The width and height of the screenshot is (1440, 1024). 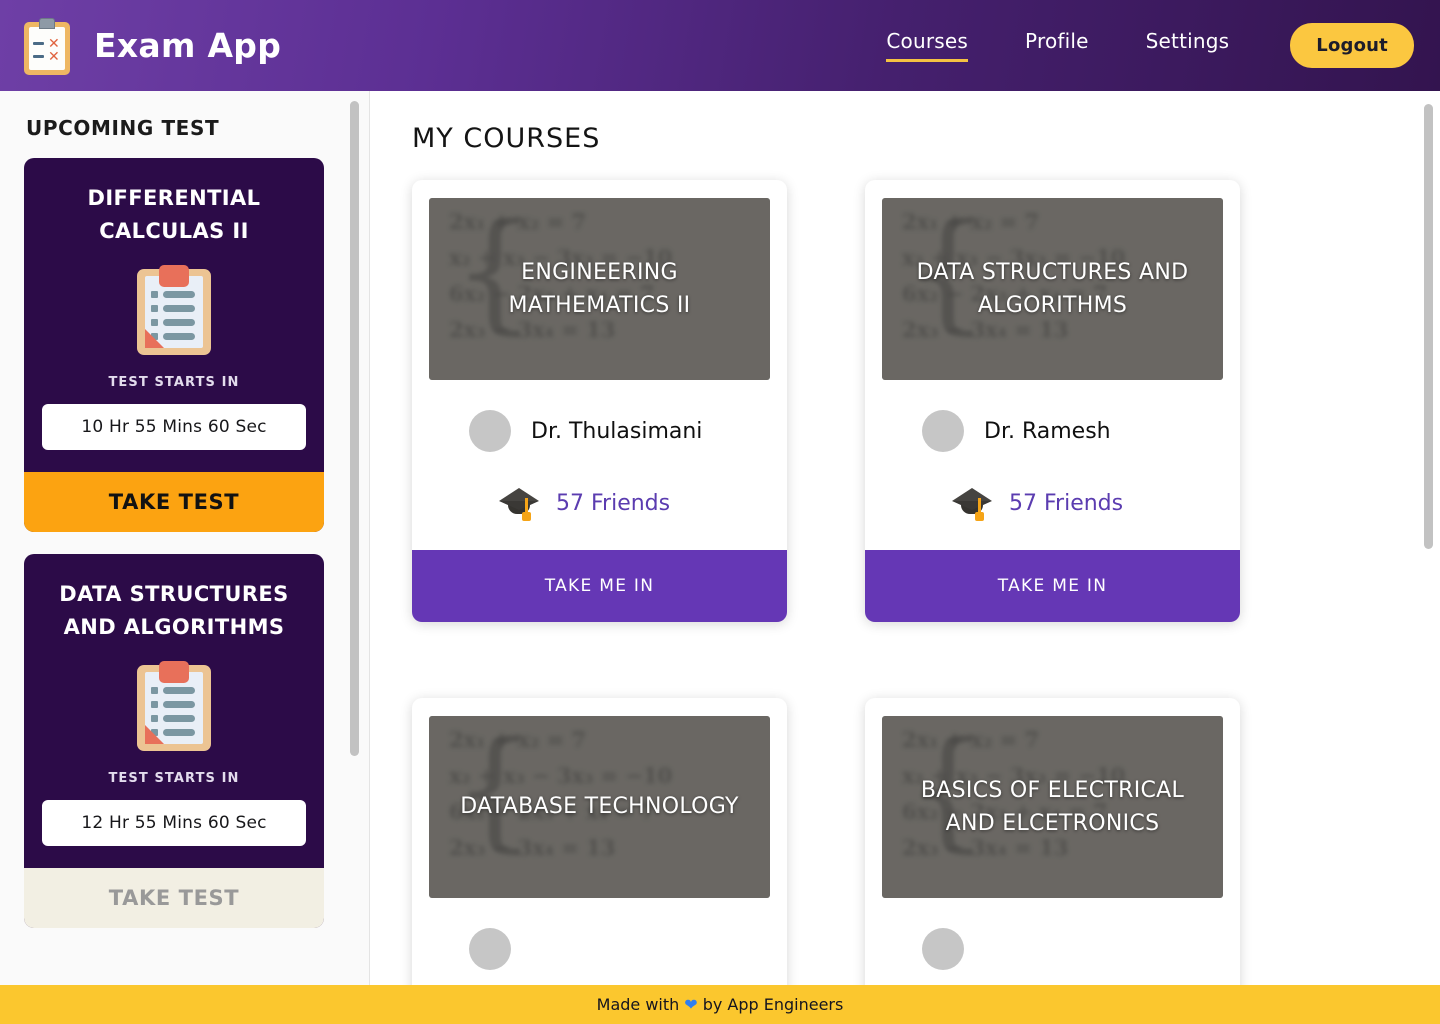 I want to click on footer-suffix: by App Engineers, so click(x=773, y=1004).